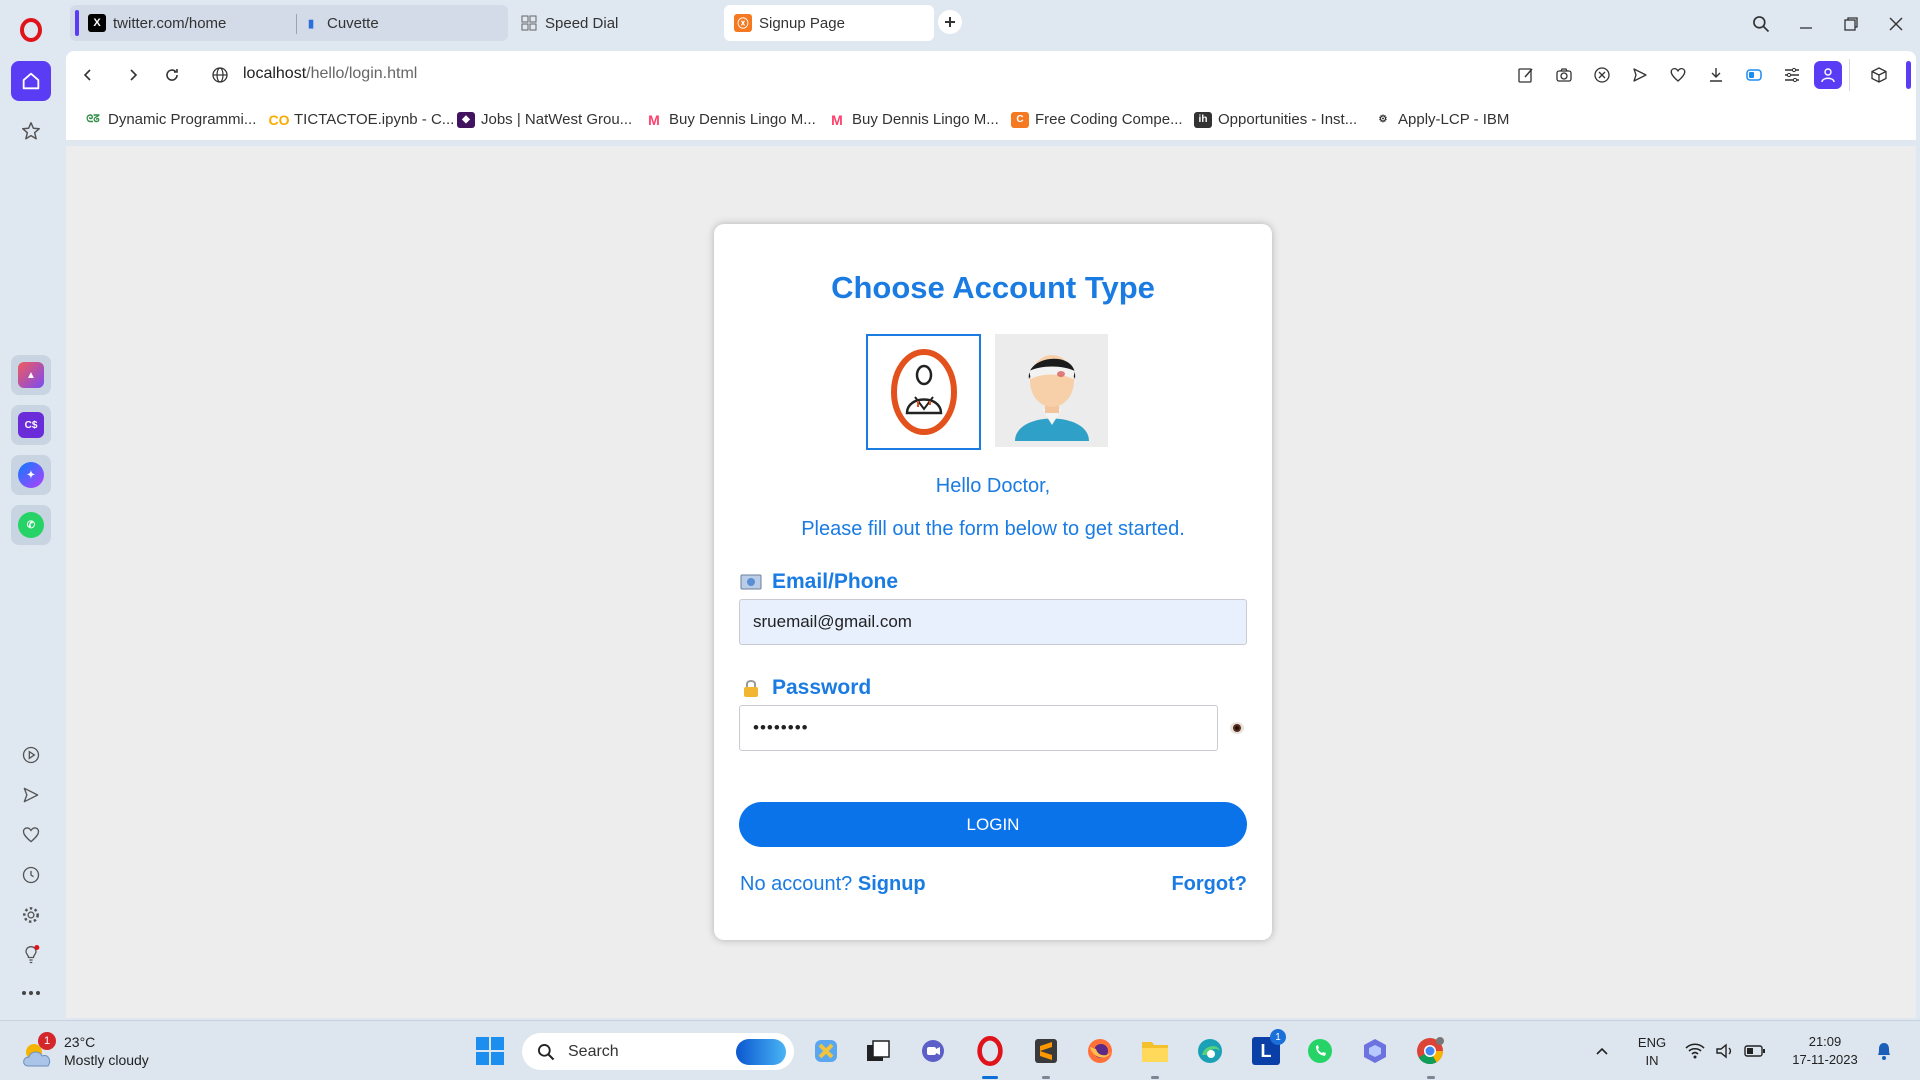 This screenshot has width=1920, height=1080. What do you see at coordinates (1879, 75) in the screenshot?
I see `extensions-cube-icon` at bounding box center [1879, 75].